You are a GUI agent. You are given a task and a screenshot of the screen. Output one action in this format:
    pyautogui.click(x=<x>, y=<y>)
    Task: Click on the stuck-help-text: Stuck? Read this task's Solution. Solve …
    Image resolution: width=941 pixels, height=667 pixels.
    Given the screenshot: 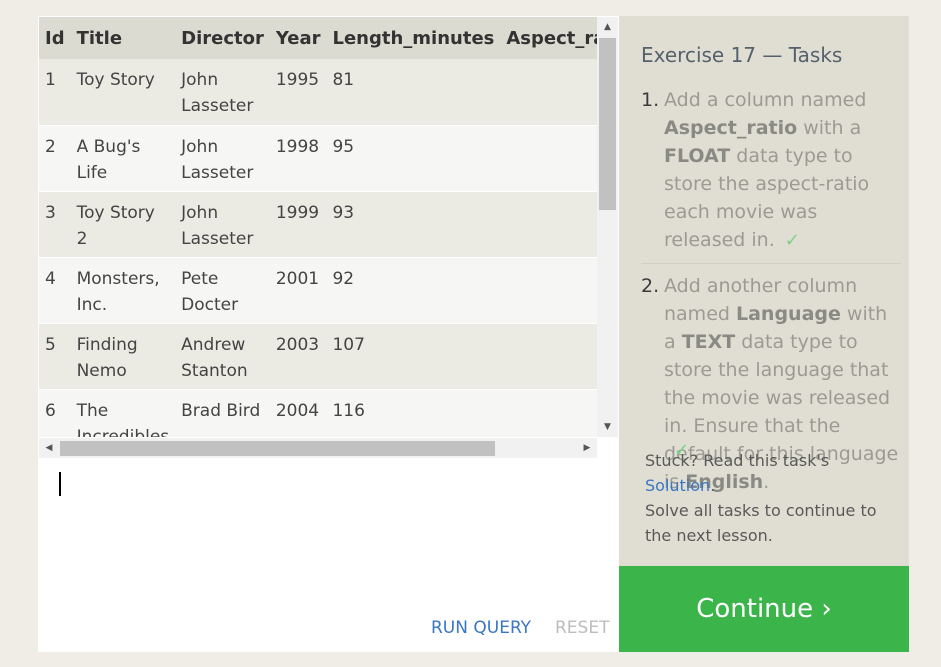 What is the action you would take?
    pyautogui.click(x=761, y=498)
    